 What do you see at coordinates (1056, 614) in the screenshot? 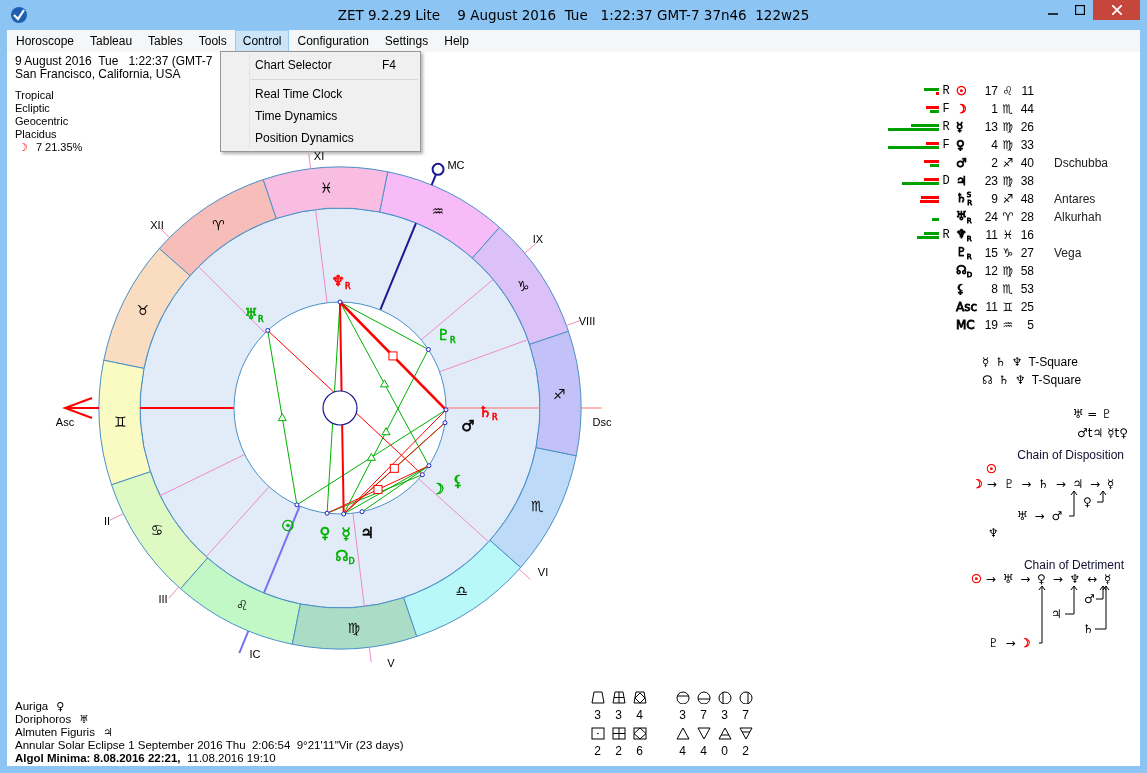
I see `chain-symbols: ♃` at bounding box center [1056, 614].